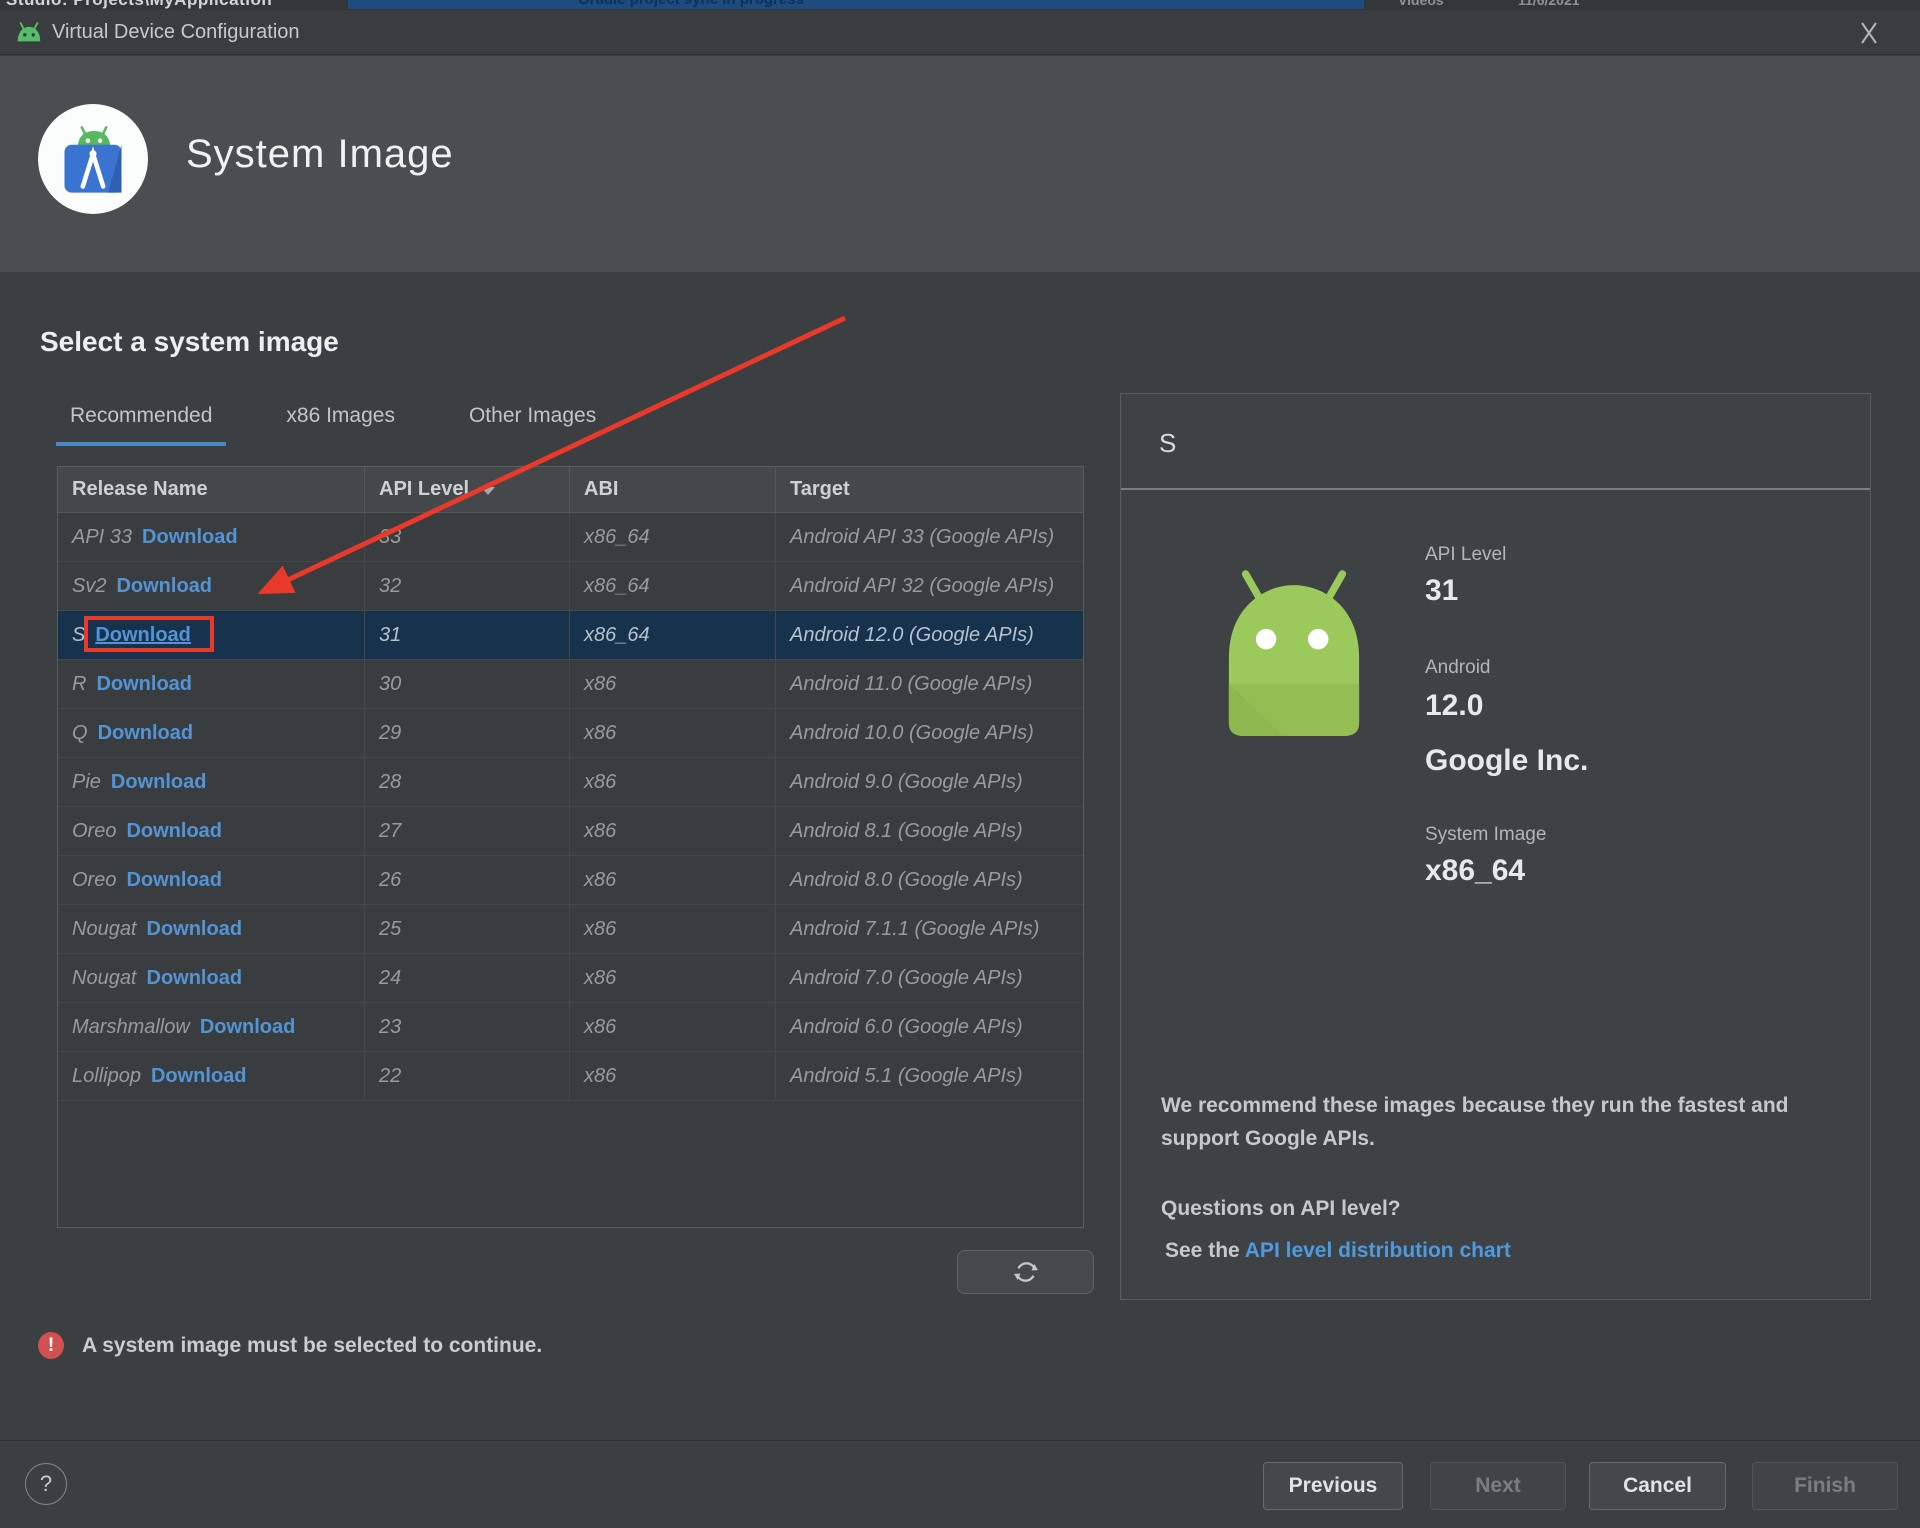 This screenshot has width=1920, height=1528. Describe the element at coordinates (1498, 1486) in the screenshot. I see `next-button: Next` at that location.